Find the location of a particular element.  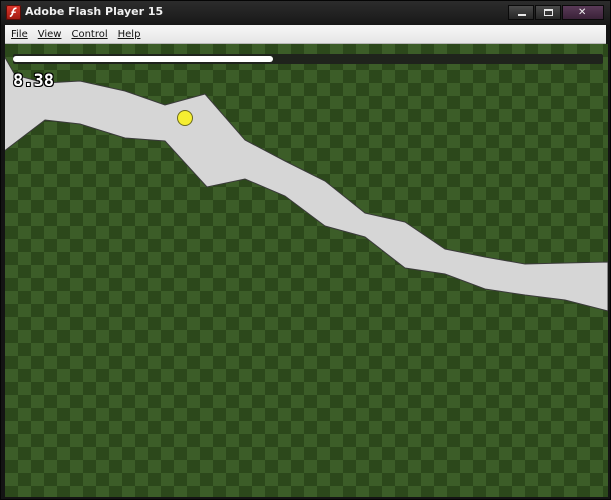

menu-help: Help is located at coordinates (129, 34).